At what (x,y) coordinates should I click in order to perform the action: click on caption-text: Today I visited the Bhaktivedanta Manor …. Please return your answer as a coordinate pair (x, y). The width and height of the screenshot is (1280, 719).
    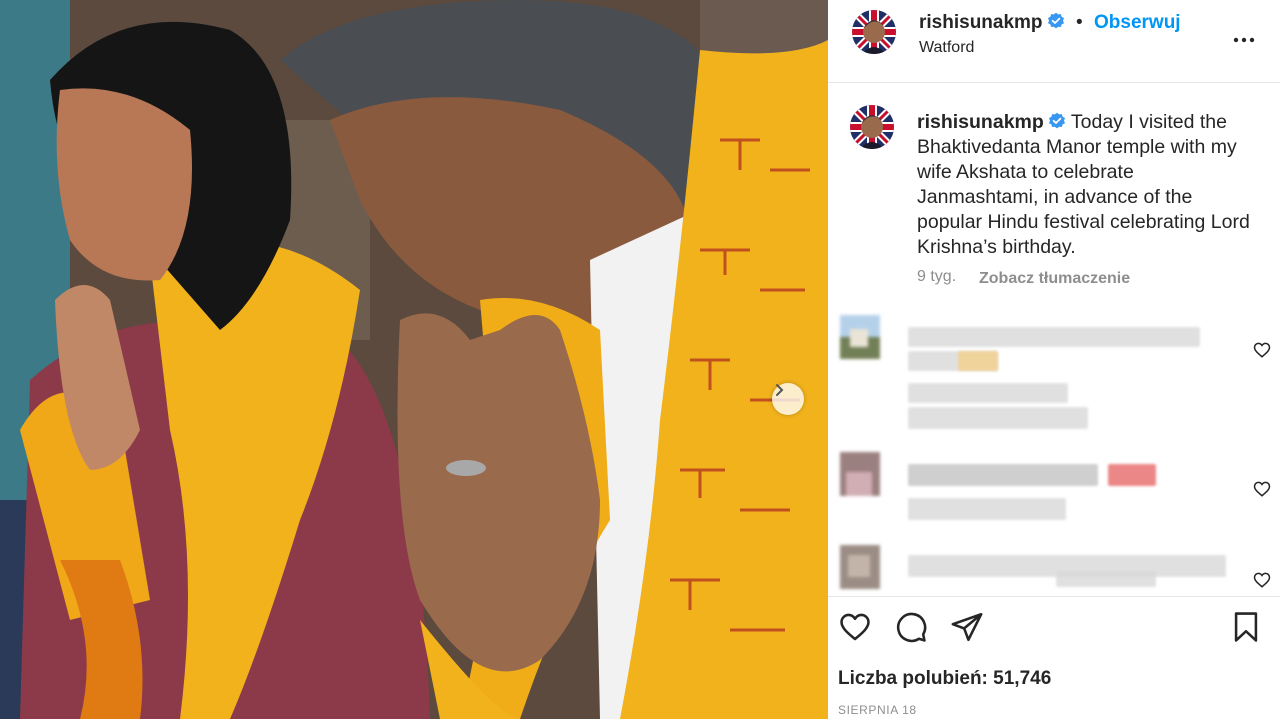
    Looking at the image, I should click on (1083, 184).